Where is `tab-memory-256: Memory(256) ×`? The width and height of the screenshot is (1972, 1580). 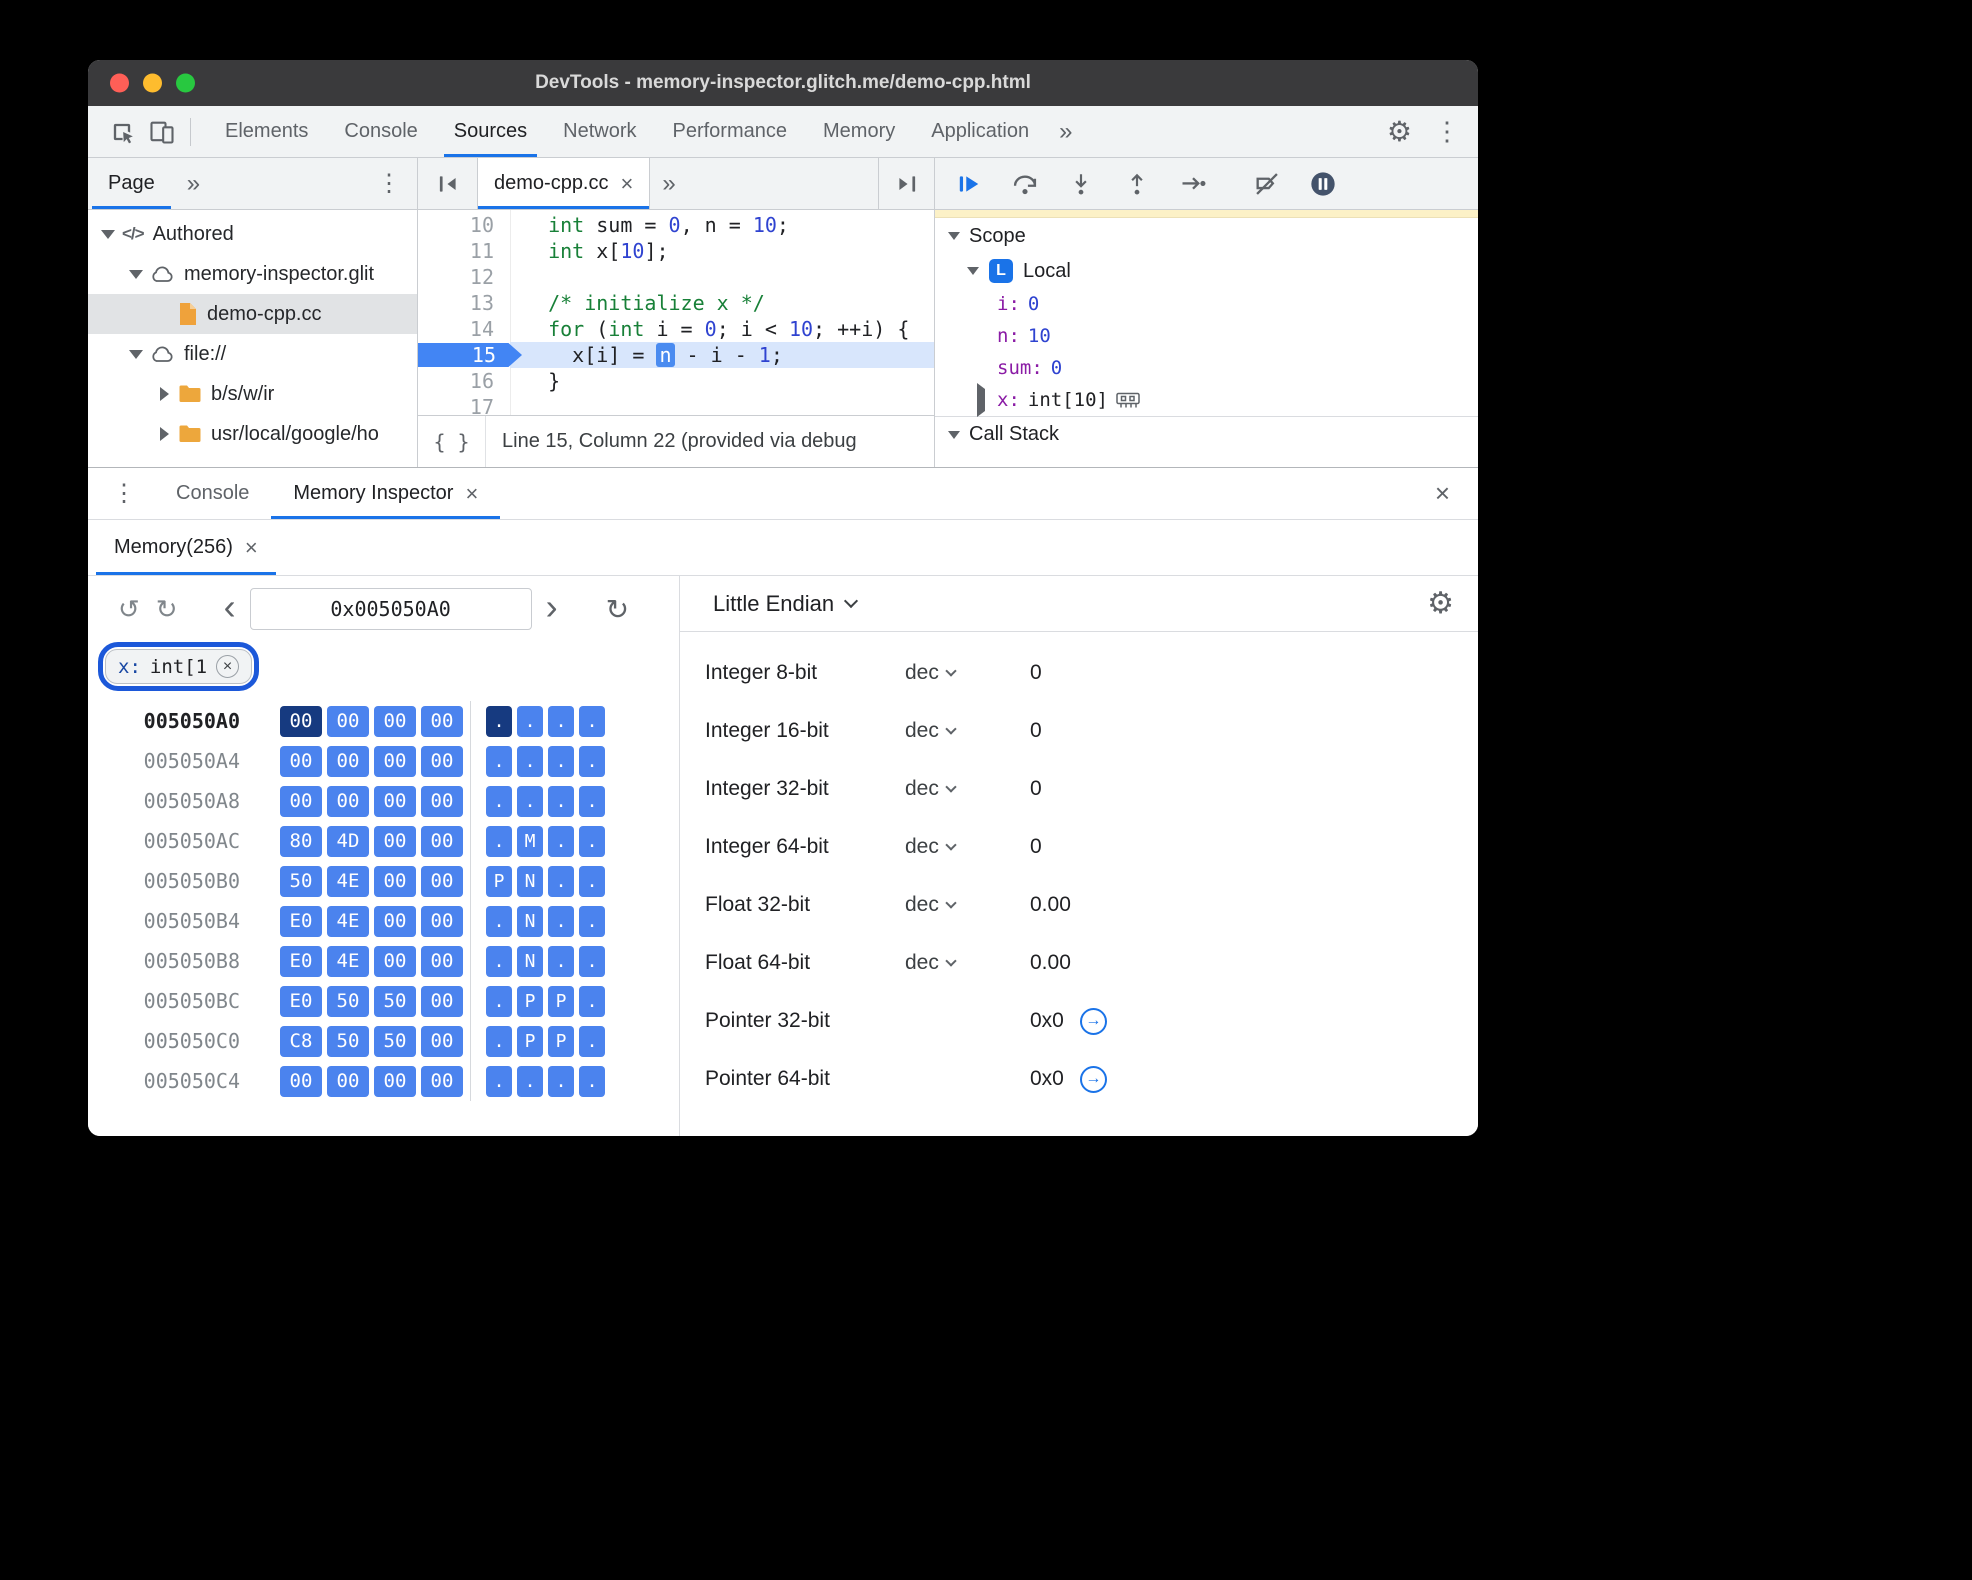 tab-memory-256: Memory(256) × is located at coordinates (186, 547).